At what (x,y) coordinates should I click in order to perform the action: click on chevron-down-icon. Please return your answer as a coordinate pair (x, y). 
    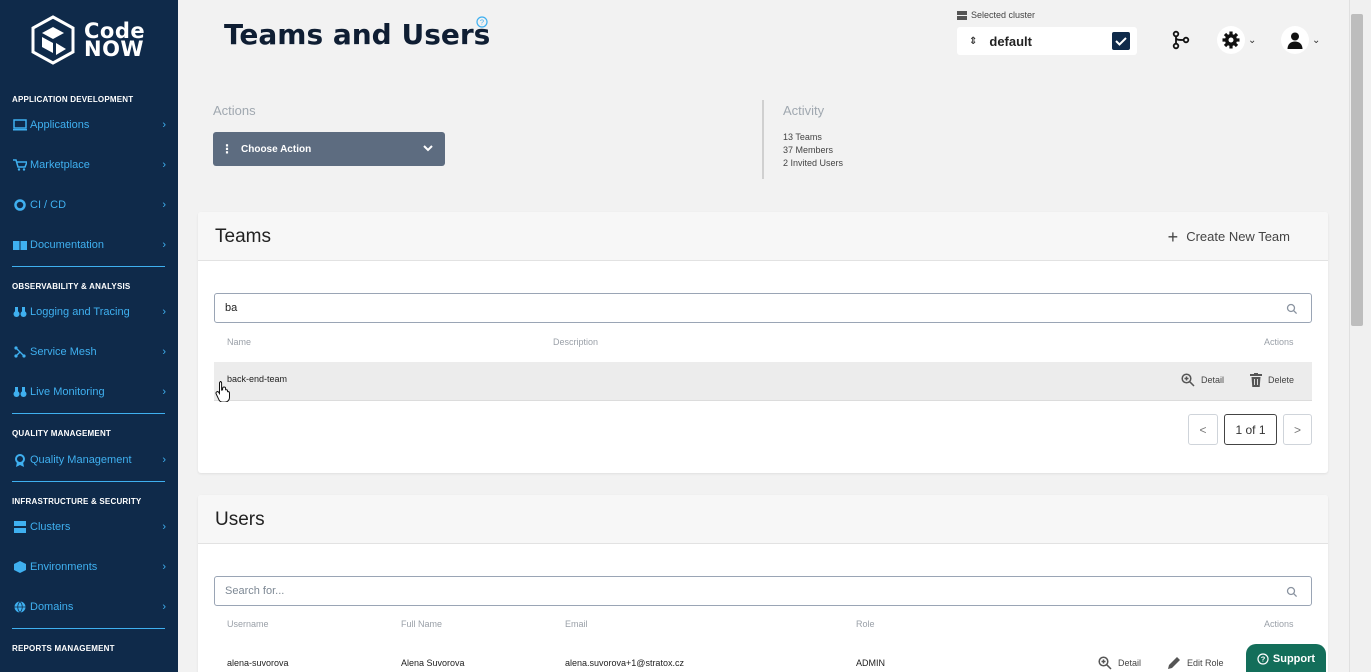
    Looking at the image, I should click on (428, 148).